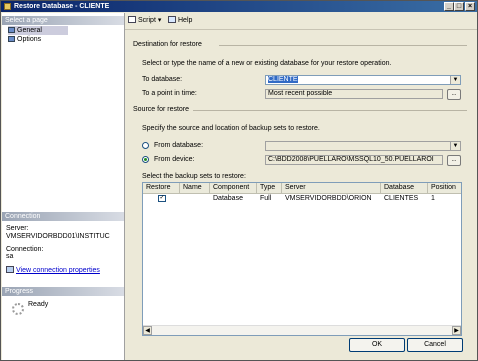 The width and height of the screenshot is (478, 361). Describe the element at coordinates (328, 198) in the screenshot. I see `row-server: VMSERVIDORBDD\ORION` at that location.